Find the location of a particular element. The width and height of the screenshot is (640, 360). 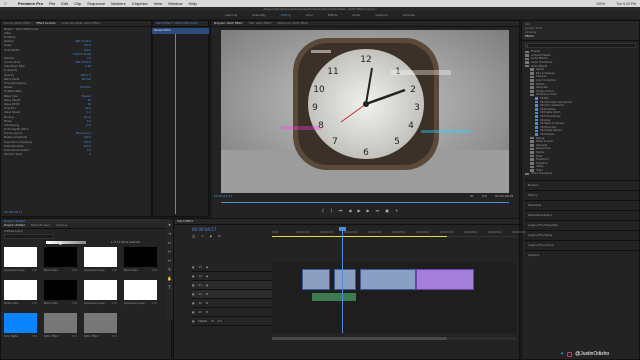

timeline-playhead is located at coordinates (342, 280).